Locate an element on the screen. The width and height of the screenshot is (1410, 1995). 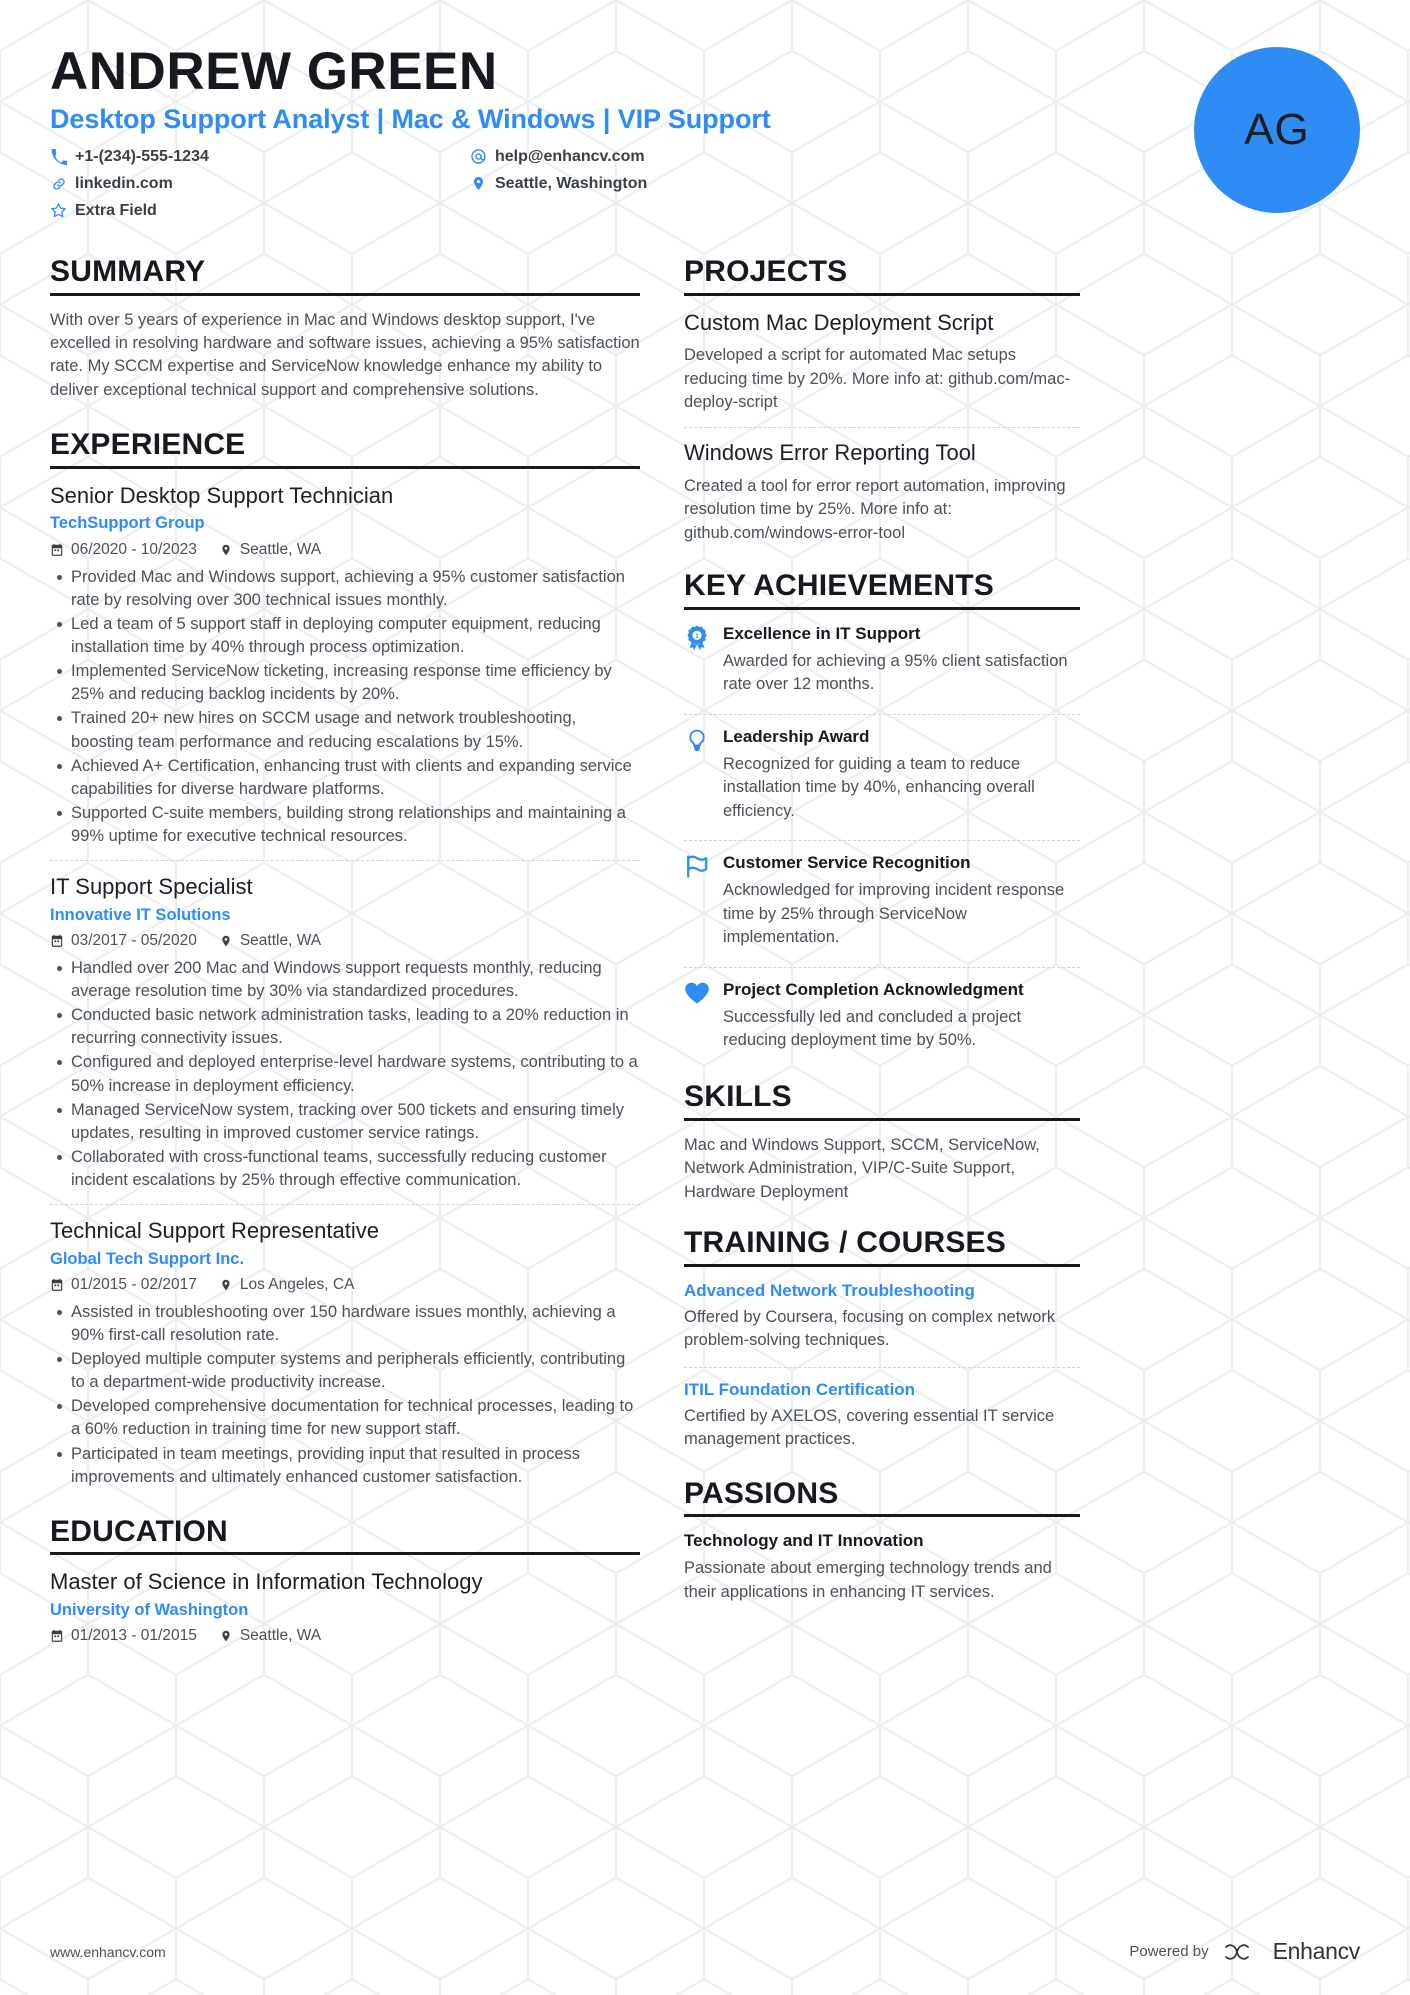
enhancv-logo: Enhancv is located at coordinates (1291, 1951).